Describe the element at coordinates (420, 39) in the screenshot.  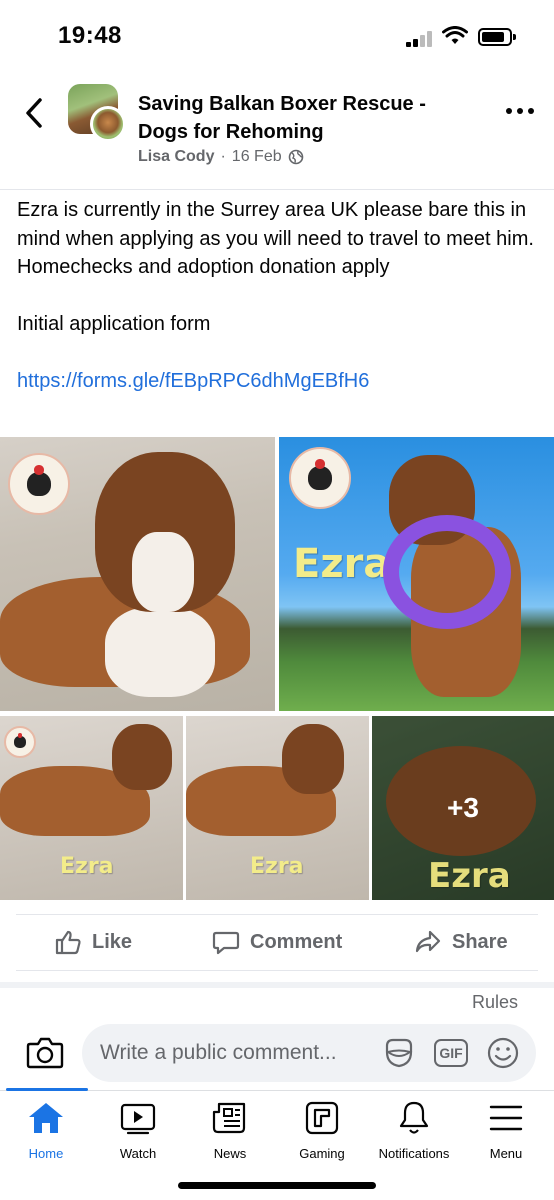
I see `signal-icon` at that location.